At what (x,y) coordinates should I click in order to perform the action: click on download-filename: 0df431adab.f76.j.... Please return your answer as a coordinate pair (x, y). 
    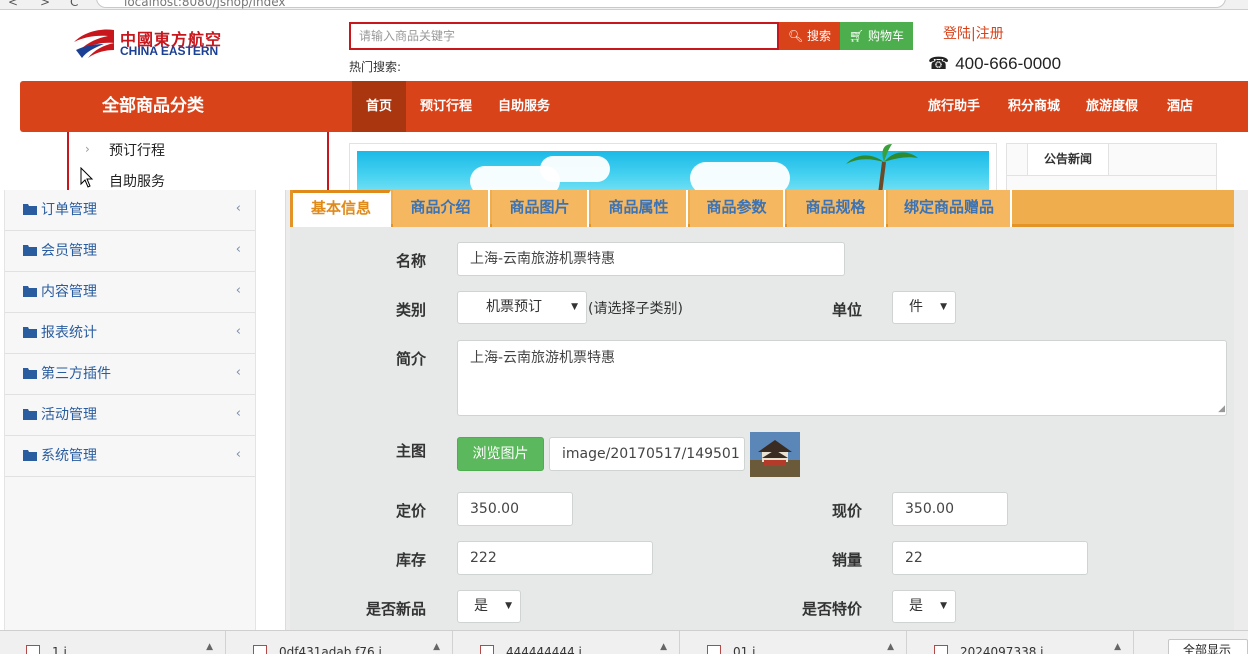
    Looking at the image, I should click on (336, 649).